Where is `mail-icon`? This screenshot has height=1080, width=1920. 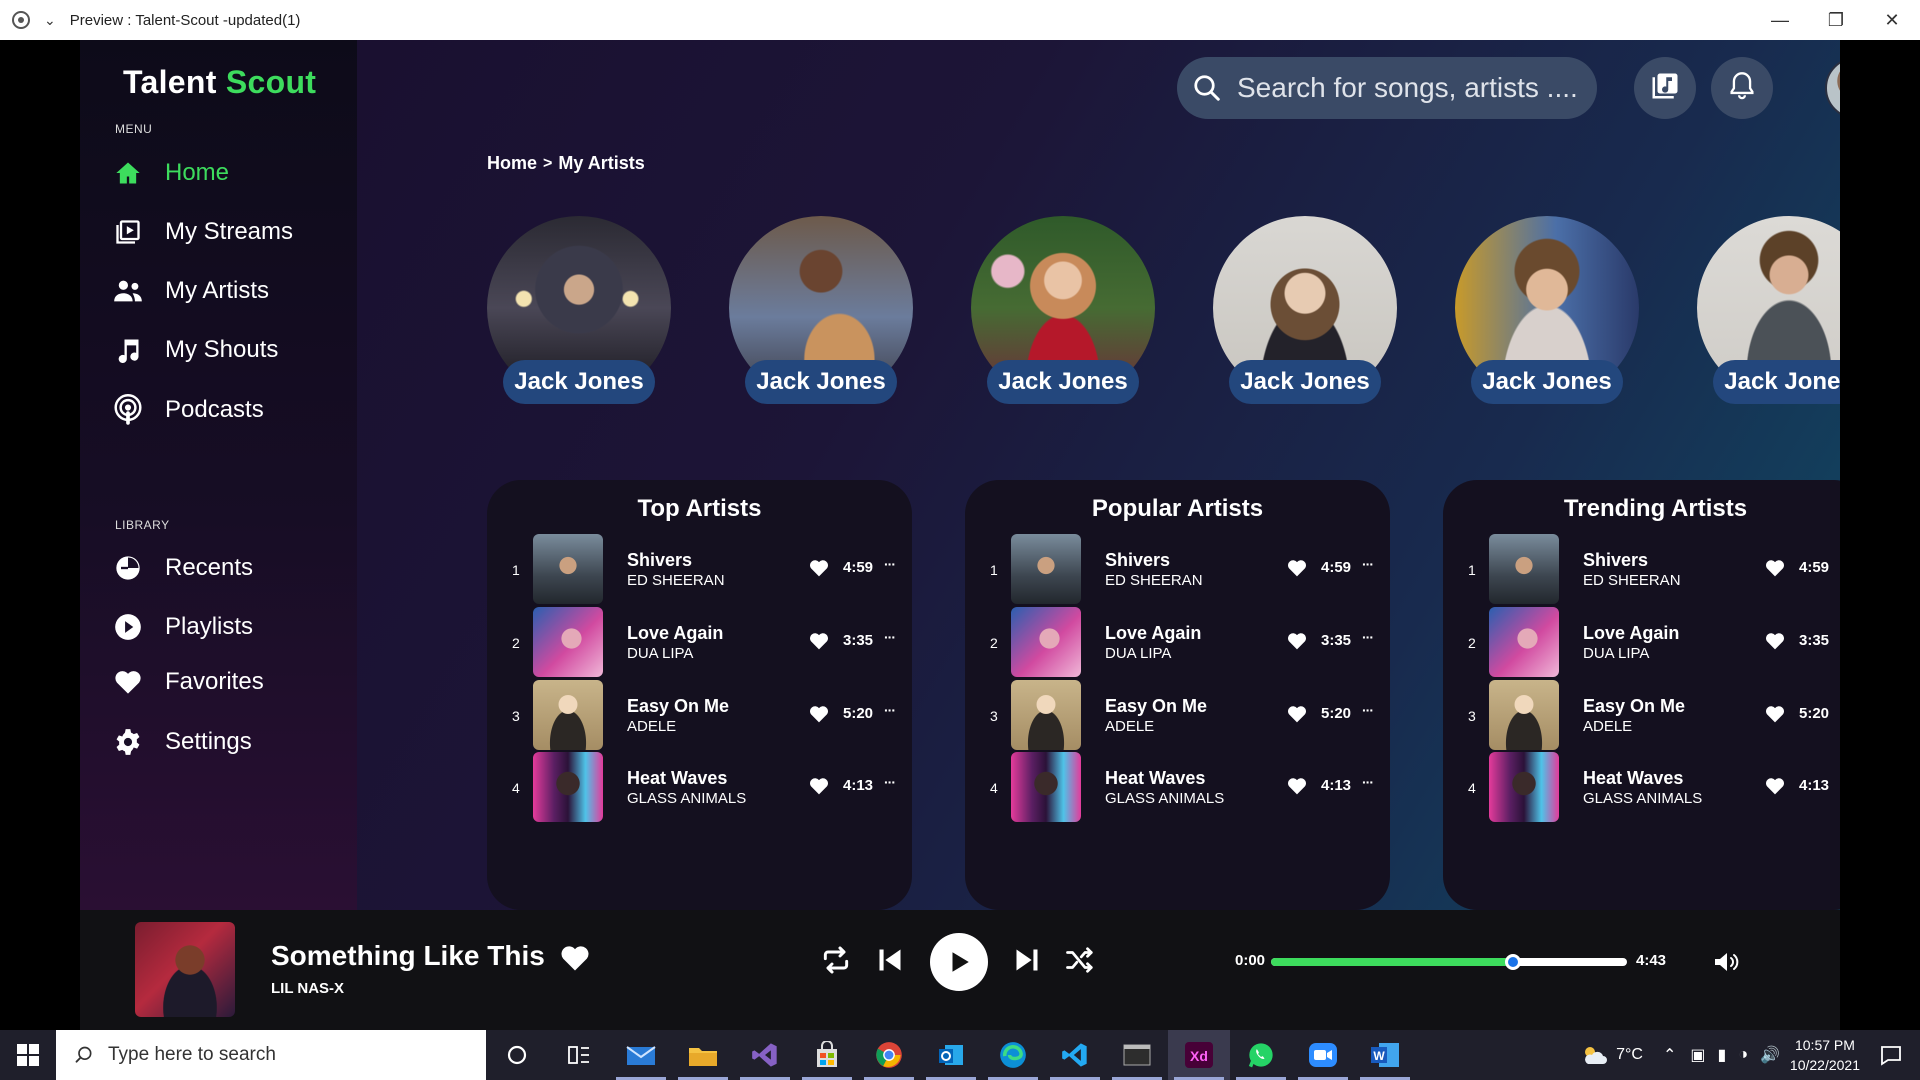 mail-icon is located at coordinates (641, 1055).